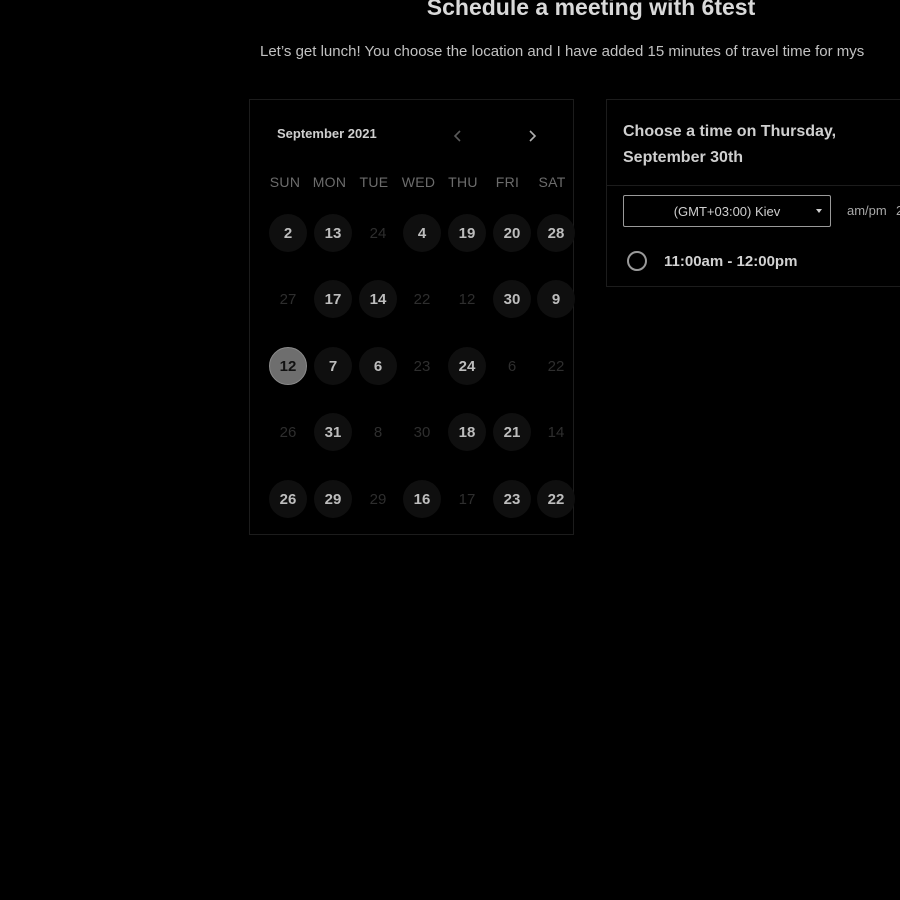 This screenshot has width=900, height=900. What do you see at coordinates (467, 432) in the screenshot?
I see `day-cell: 18` at bounding box center [467, 432].